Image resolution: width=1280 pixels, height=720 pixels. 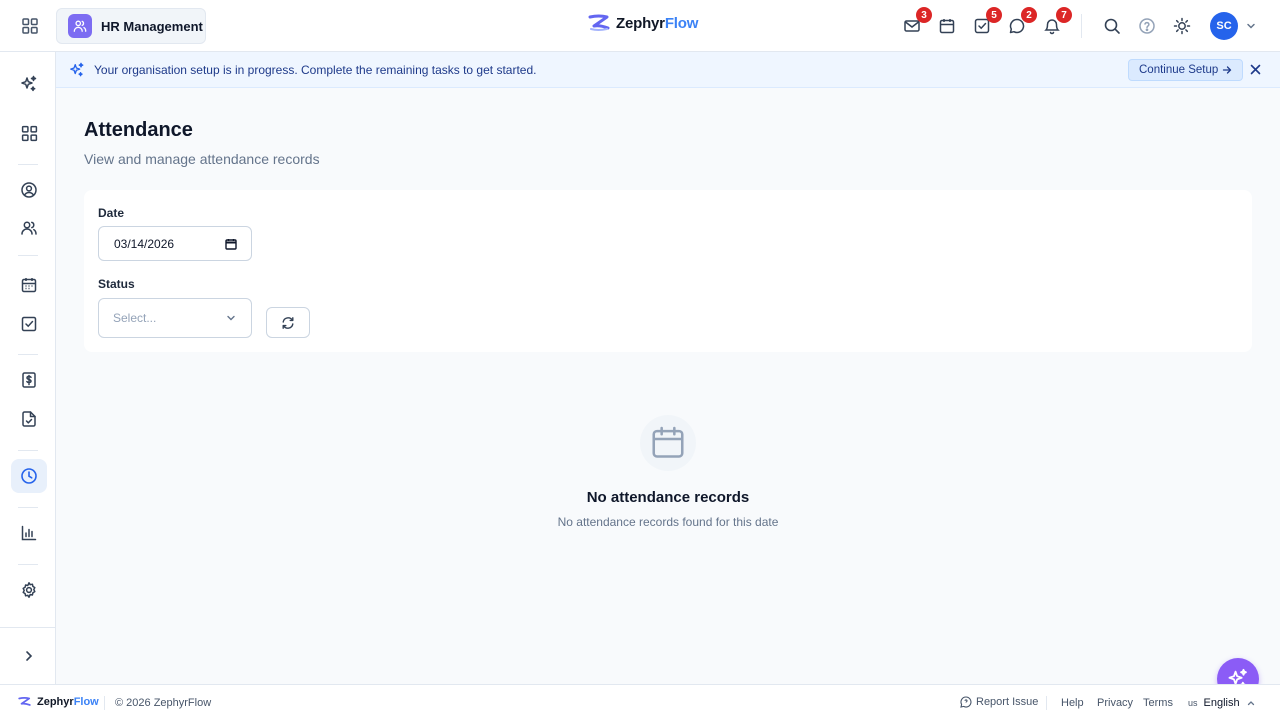 I want to click on page-subtitle: View and manage attendance records, so click(x=202, y=159).